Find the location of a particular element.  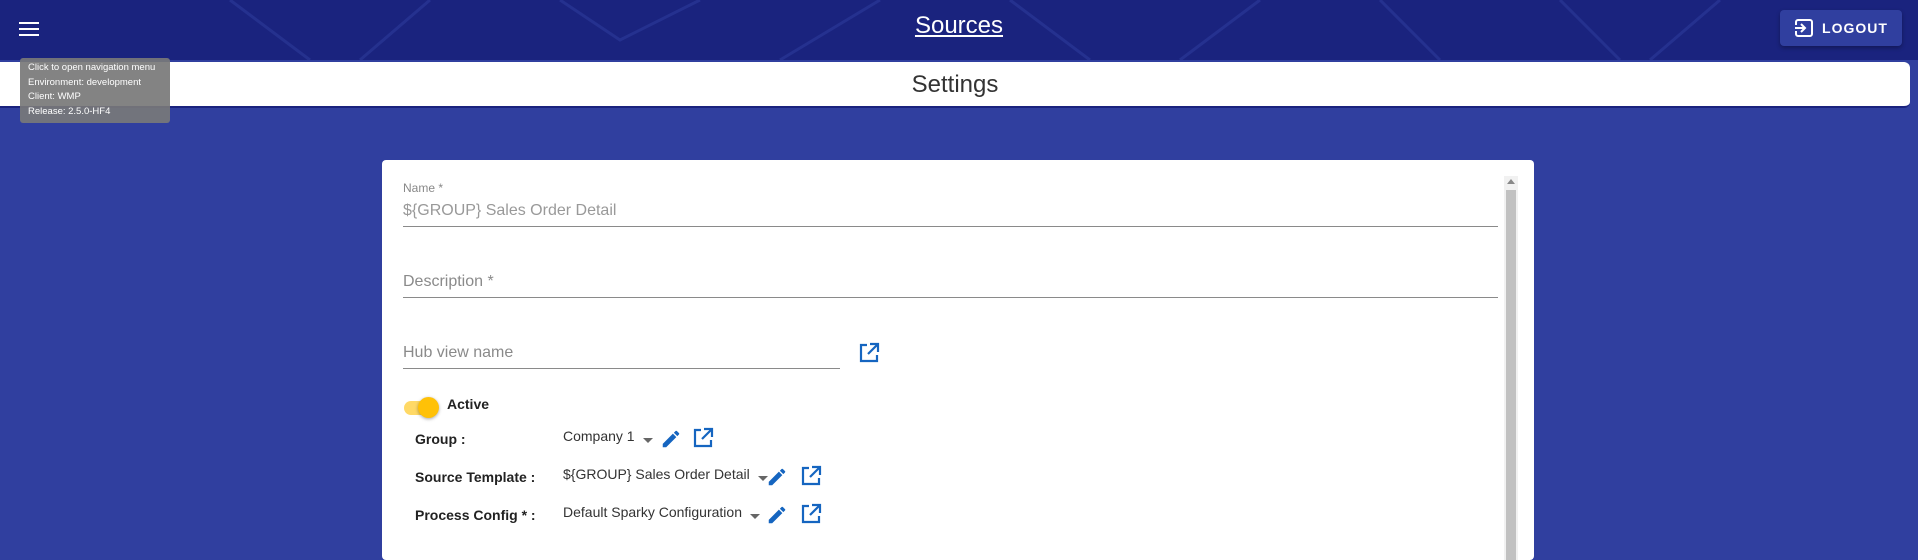

page-title: Settings is located at coordinates (955, 84).